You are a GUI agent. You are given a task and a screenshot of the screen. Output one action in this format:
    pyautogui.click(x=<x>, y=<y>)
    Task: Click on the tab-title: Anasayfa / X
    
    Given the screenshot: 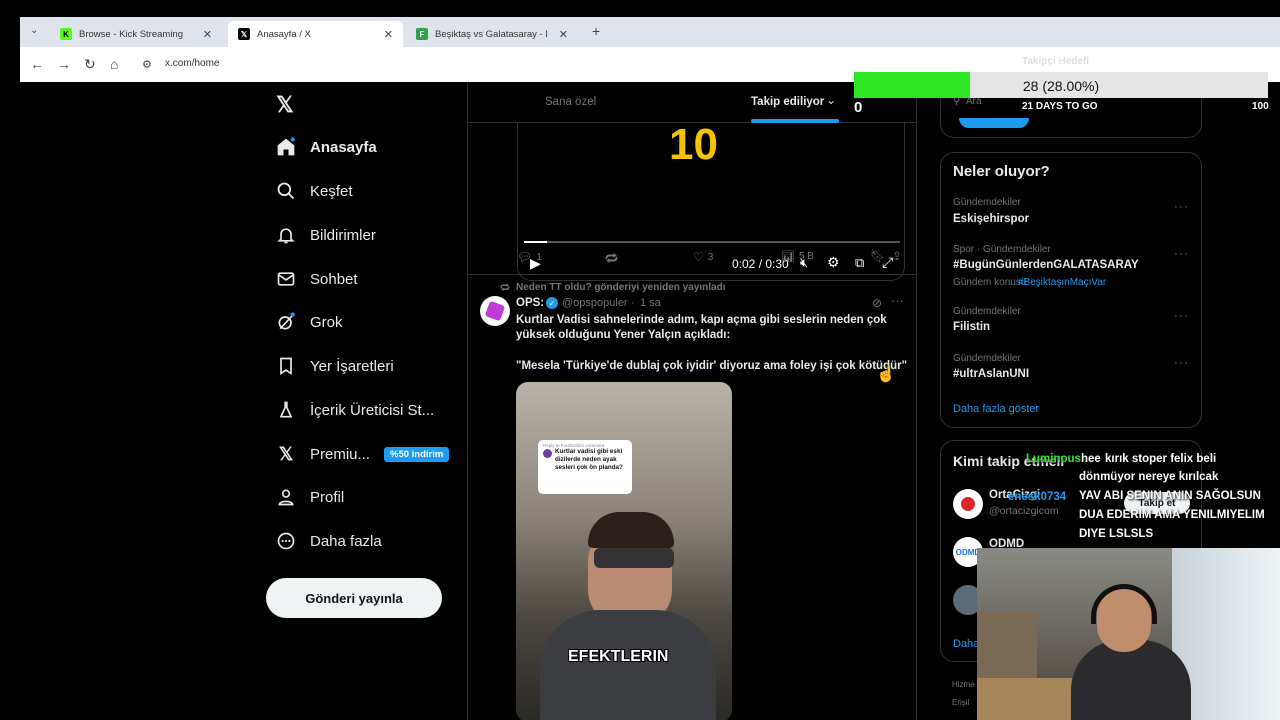 What is the action you would take?
    pyautogui.click(x=284, y=34)
    